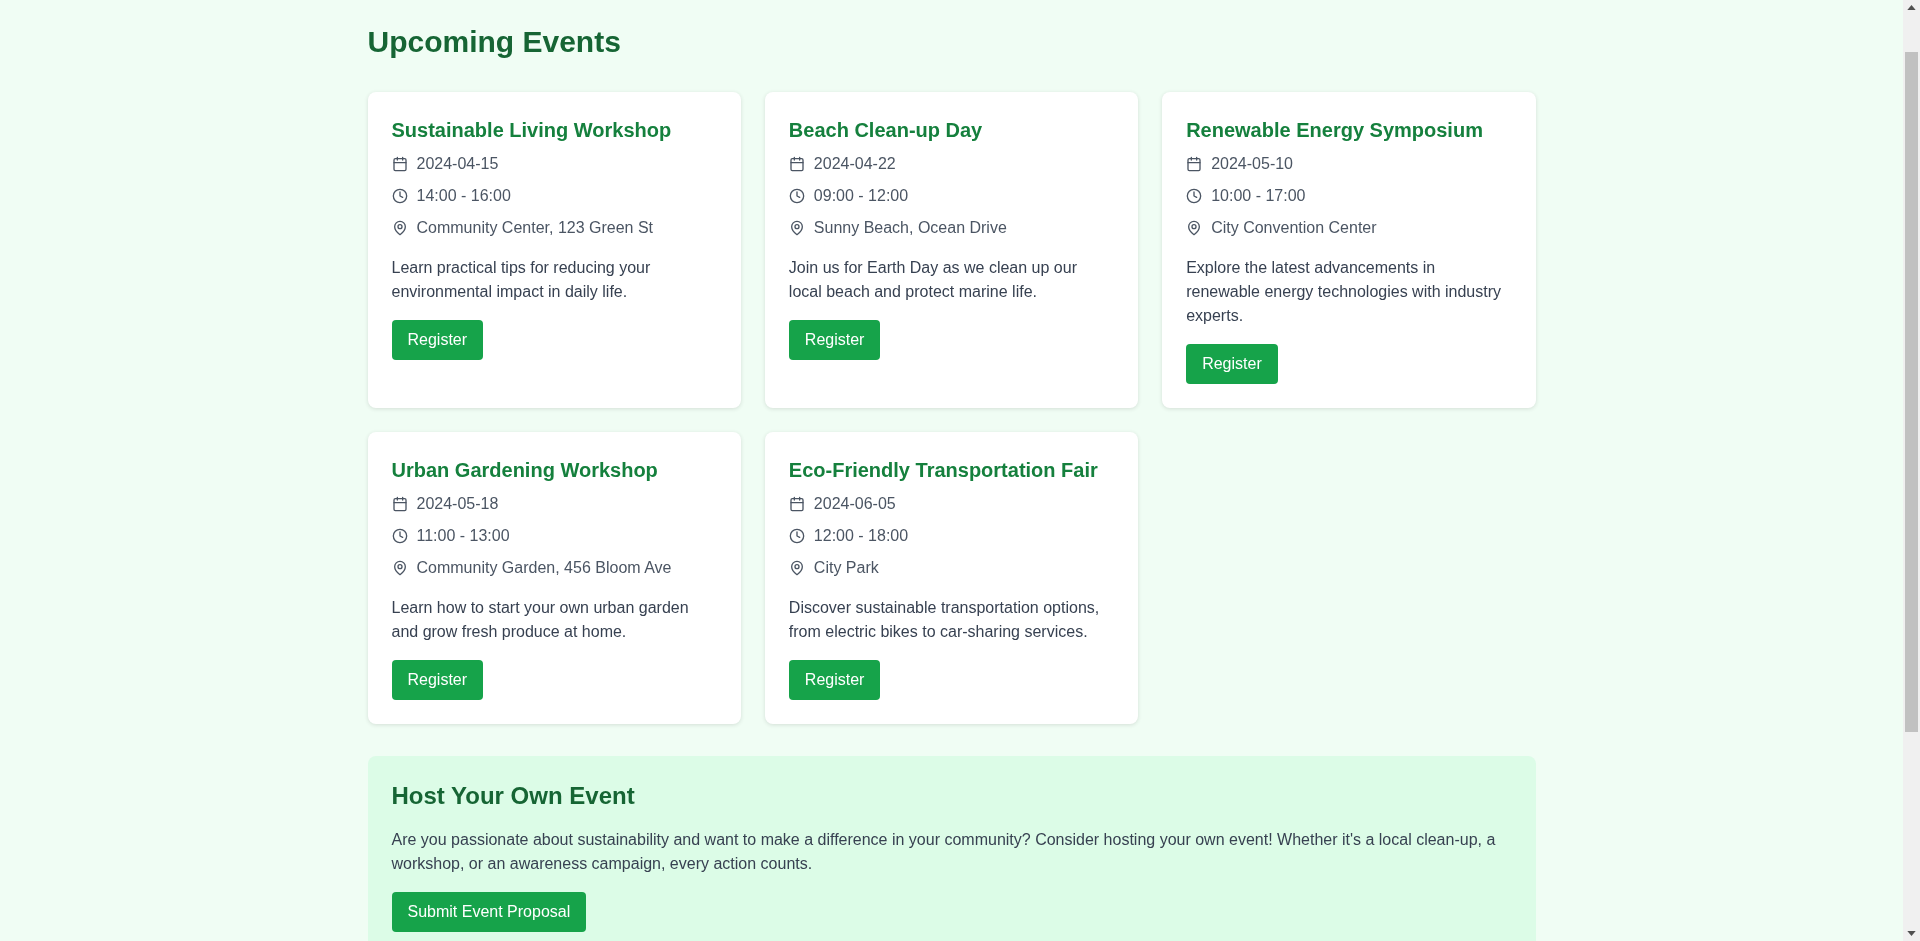 Image resolution: width=1920 pixels, height=941 pixels. Describe the element at coordinates (1911, 933) in the screenshot. I see `scroll-down-icon` at that location.